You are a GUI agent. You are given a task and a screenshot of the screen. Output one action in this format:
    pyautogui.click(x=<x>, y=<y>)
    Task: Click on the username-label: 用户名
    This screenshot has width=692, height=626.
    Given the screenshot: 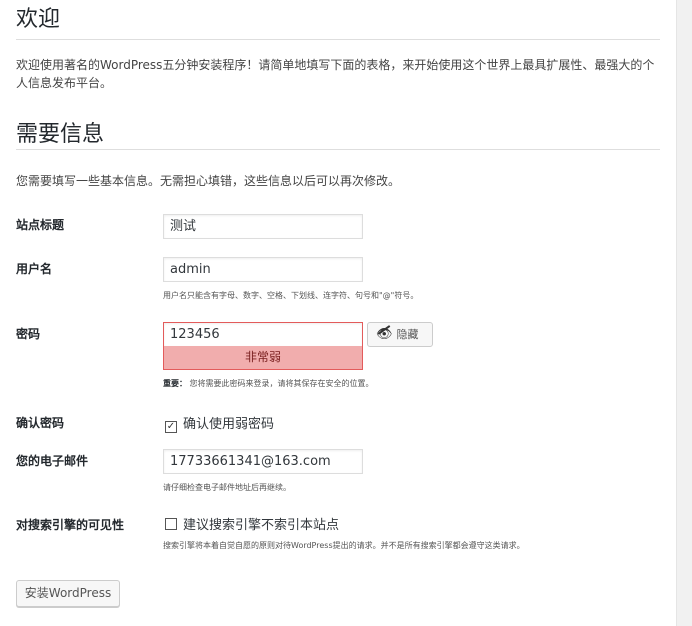 What is the action you would take?
    pyautogui.click(x=34, y=269)
    